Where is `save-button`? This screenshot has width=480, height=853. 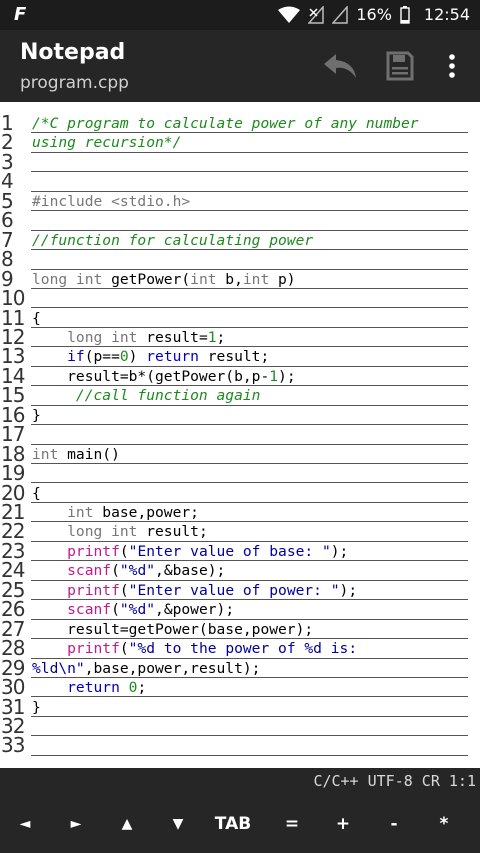
save-button is located at coordinates (400, 66).